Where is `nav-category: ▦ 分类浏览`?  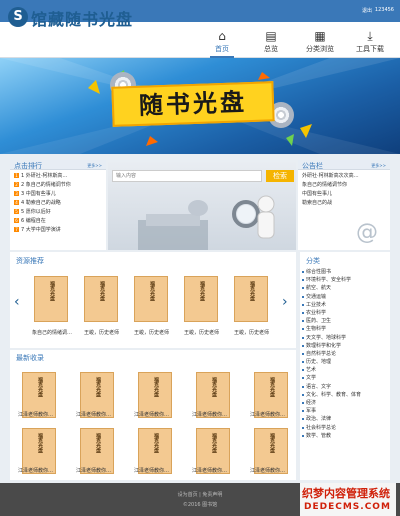
nav-category: ▦ 分类浏览 is located at coordinates (320, 40).